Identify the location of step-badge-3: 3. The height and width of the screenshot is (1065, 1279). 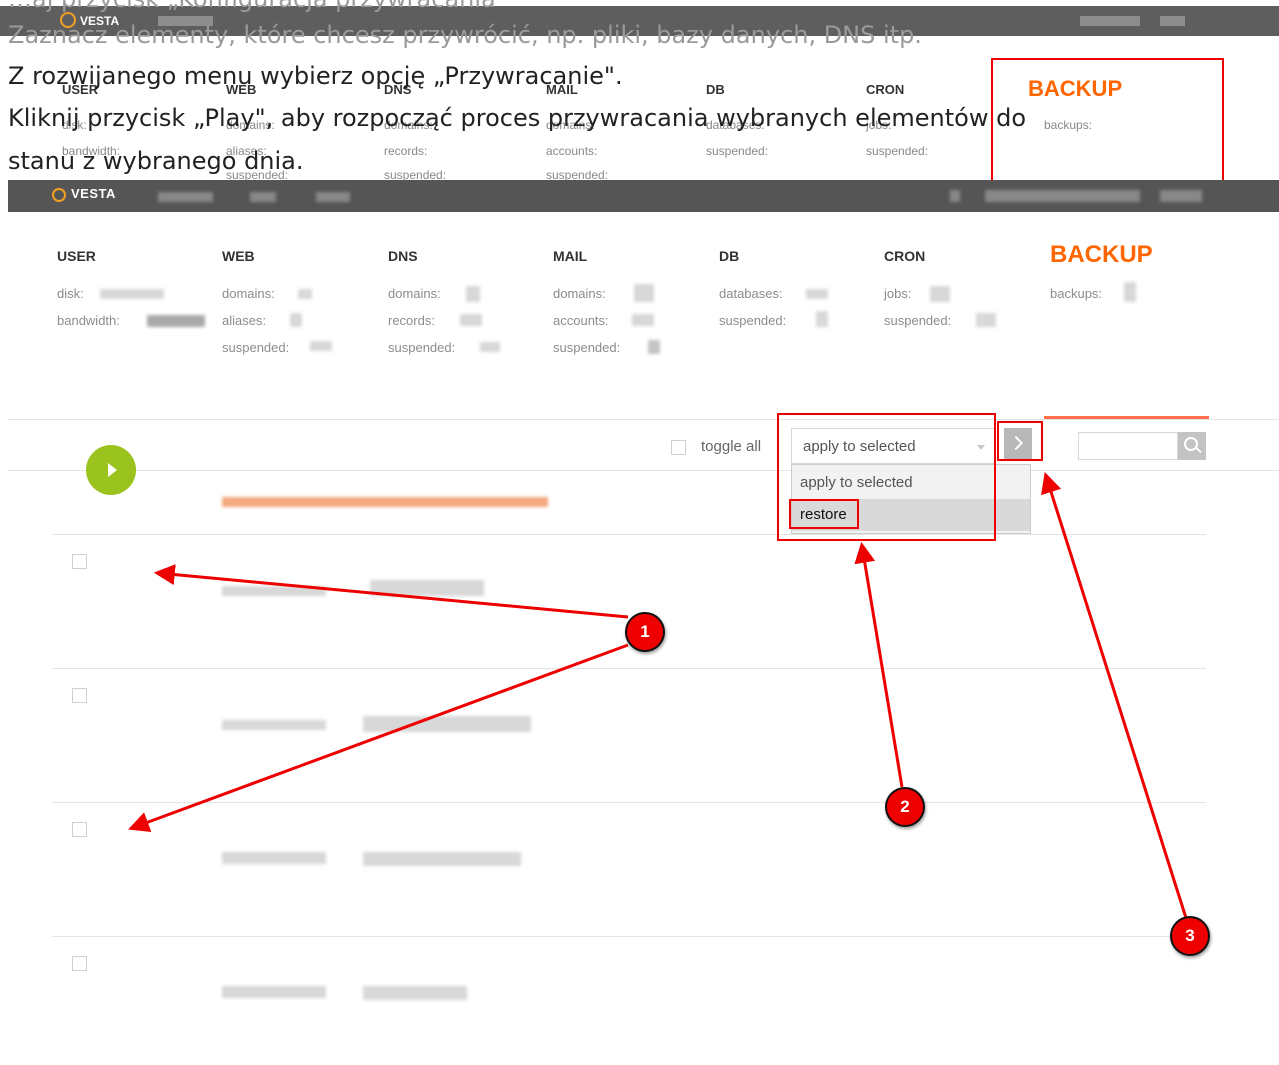
(1190, 936).